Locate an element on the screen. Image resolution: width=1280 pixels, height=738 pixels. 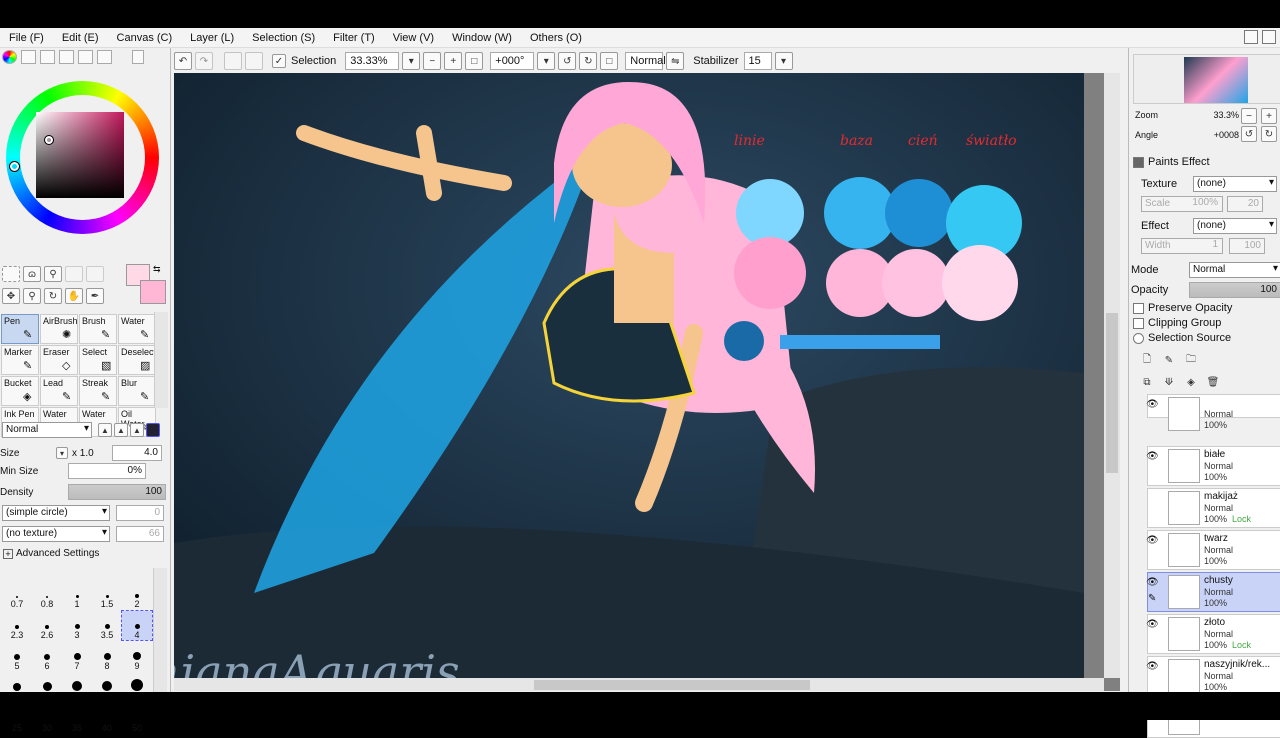
clipping-group-row: Clipping Group is located at coordinates (1177, 323).